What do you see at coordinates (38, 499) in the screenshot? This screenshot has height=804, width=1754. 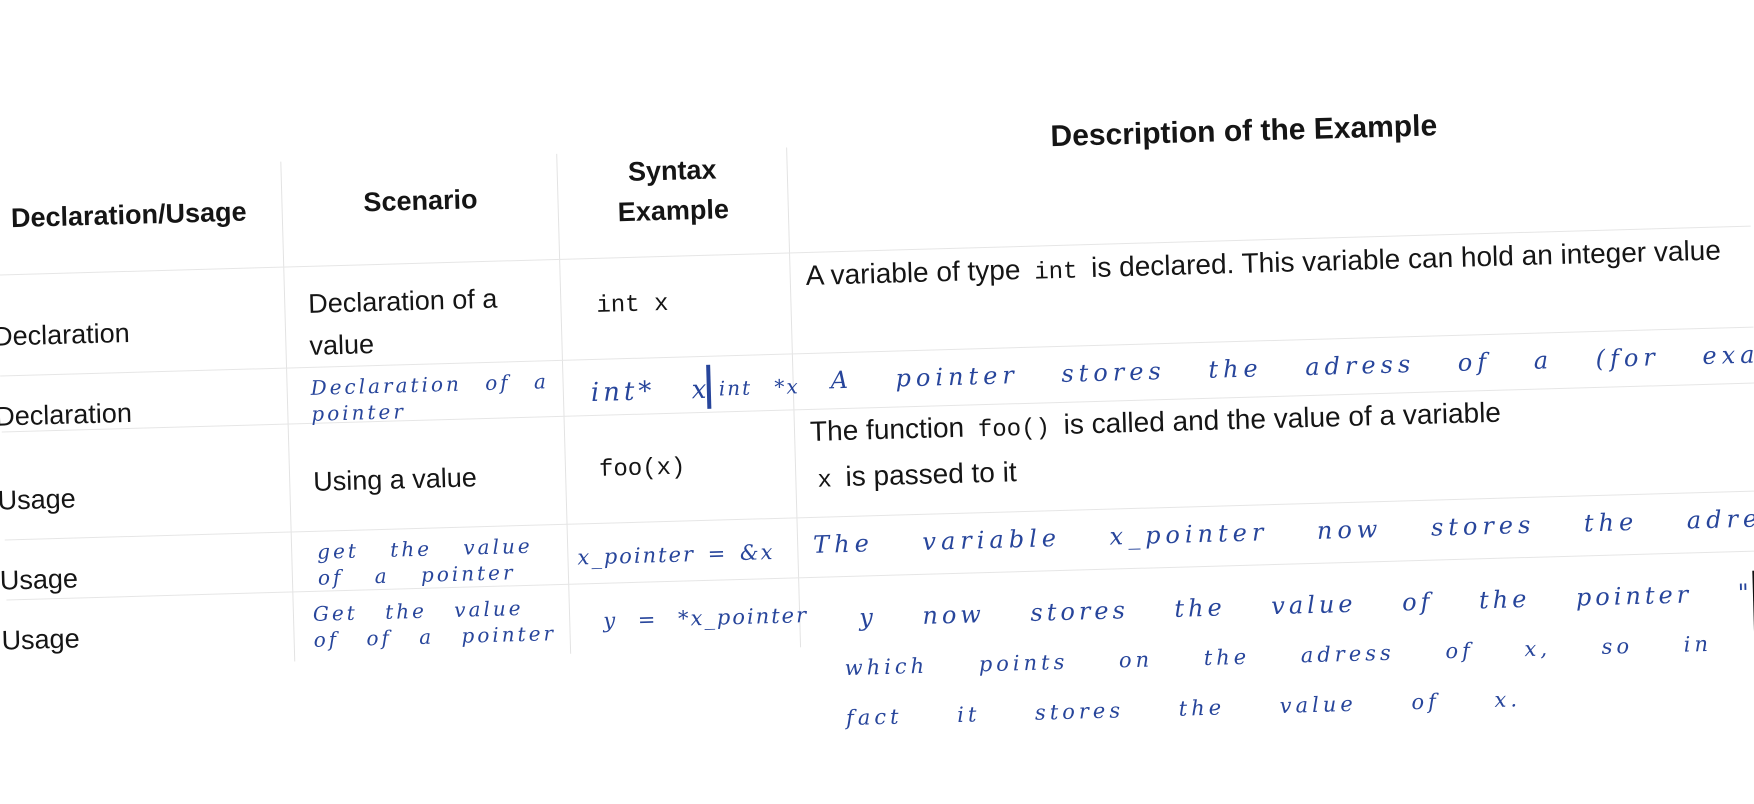 I see `row3-kind: Usage` at bounding box center [38, 499].